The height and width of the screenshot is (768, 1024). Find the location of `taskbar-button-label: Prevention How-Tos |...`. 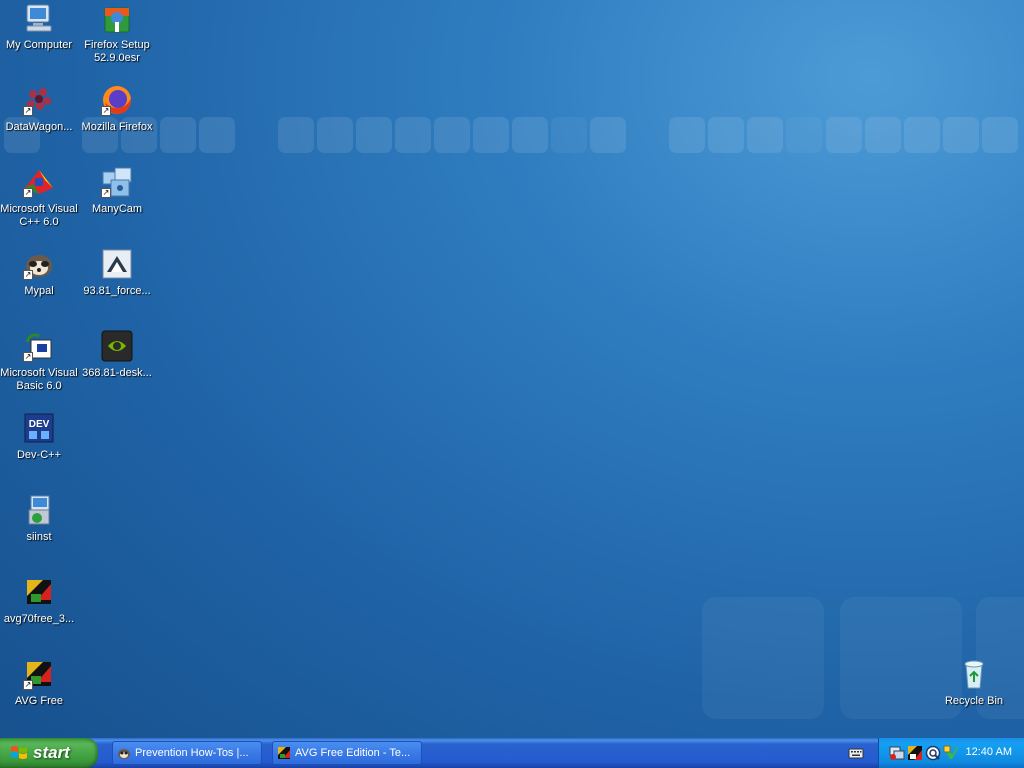

taskbar-button-label: Prevention How-Tos |... is located at coordinates (192, 753).